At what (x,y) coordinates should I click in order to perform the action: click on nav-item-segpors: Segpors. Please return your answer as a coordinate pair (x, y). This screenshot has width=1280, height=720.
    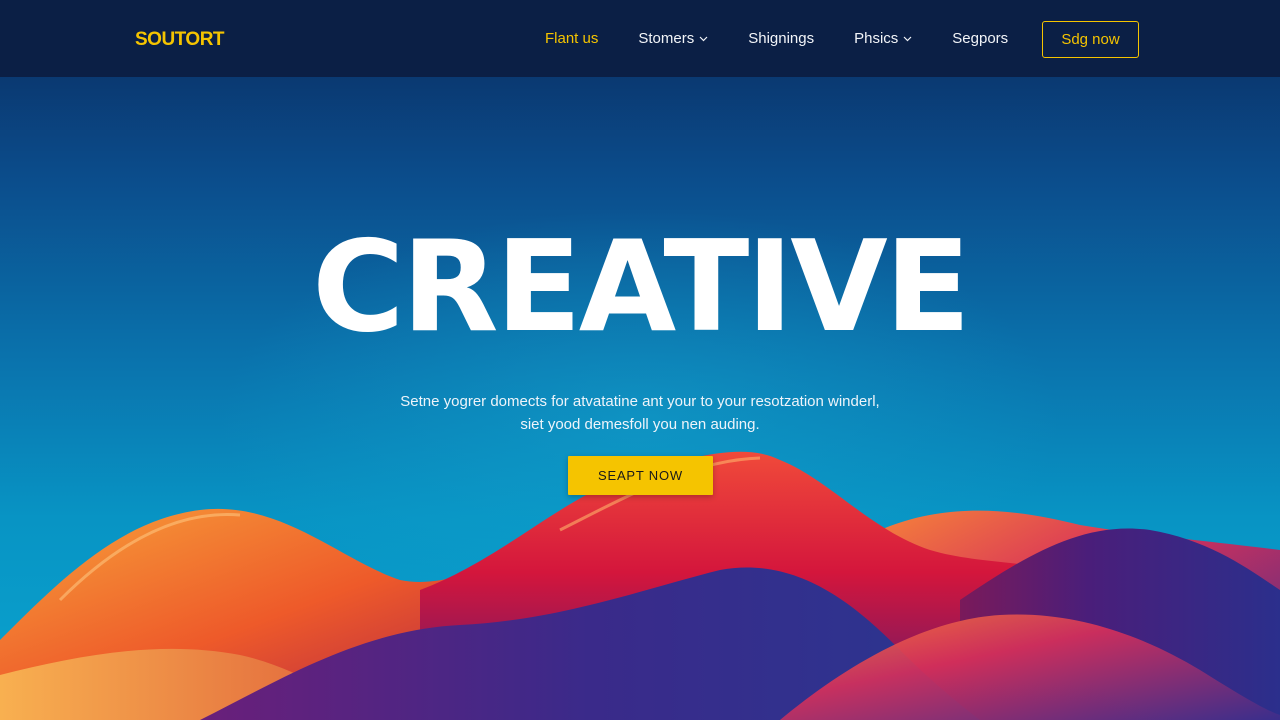
    Looking at the image, I should click on (980, 38).